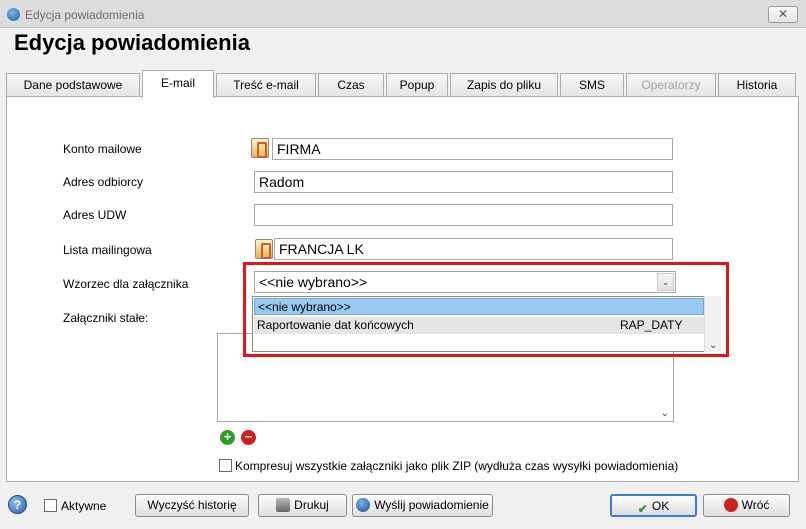 The width and height of the screenshot is (806, 529). Describe the element at coordinates (730, 505) in the screenshot. I see `cancel-icon` at that location.